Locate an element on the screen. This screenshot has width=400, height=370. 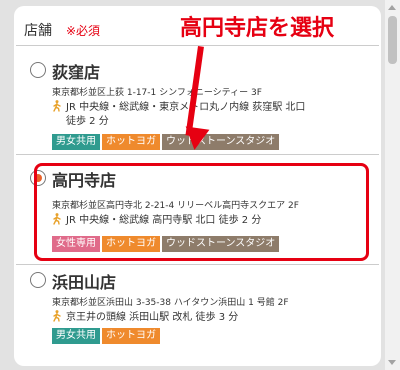
store-access: JR 中央線・総武線・東京メトロ丸ノ内線 荻窪駅 北口 徒歩 2 分 is located at coordinates (207, 114).